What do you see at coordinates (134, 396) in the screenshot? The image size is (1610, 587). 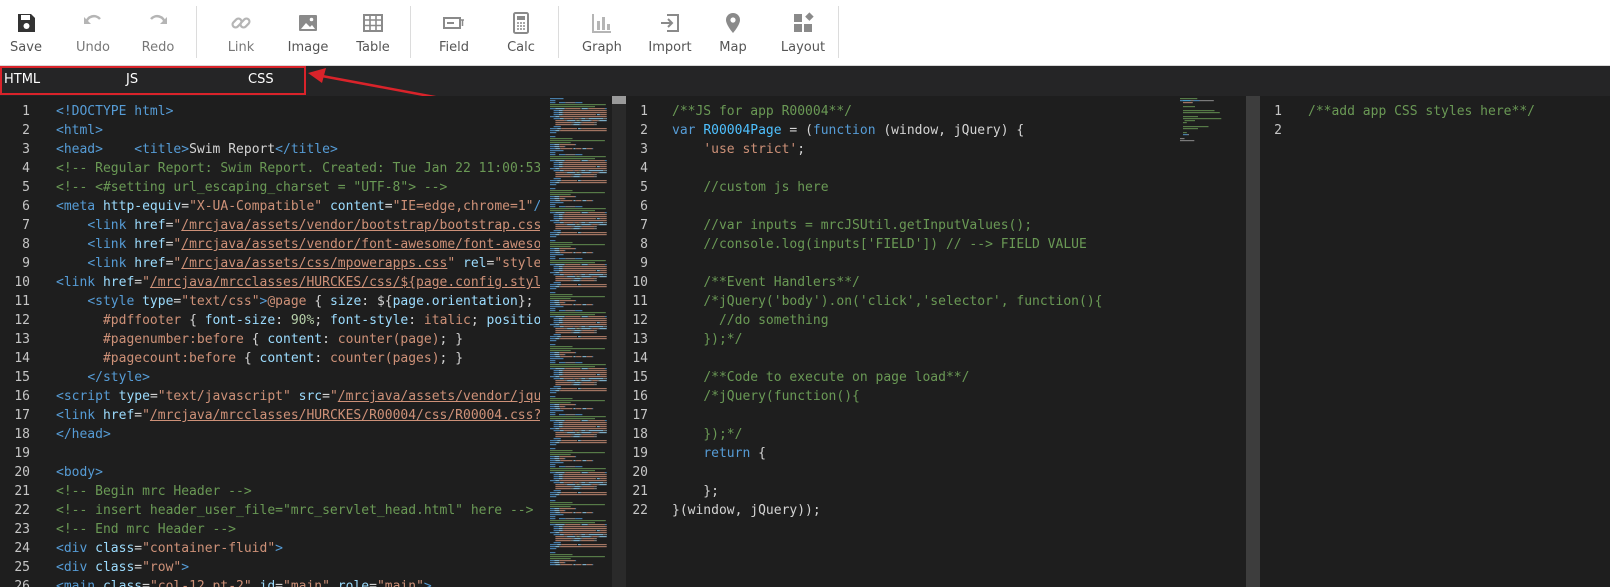 I see `code-token: type` at bounding box center [134, 396].